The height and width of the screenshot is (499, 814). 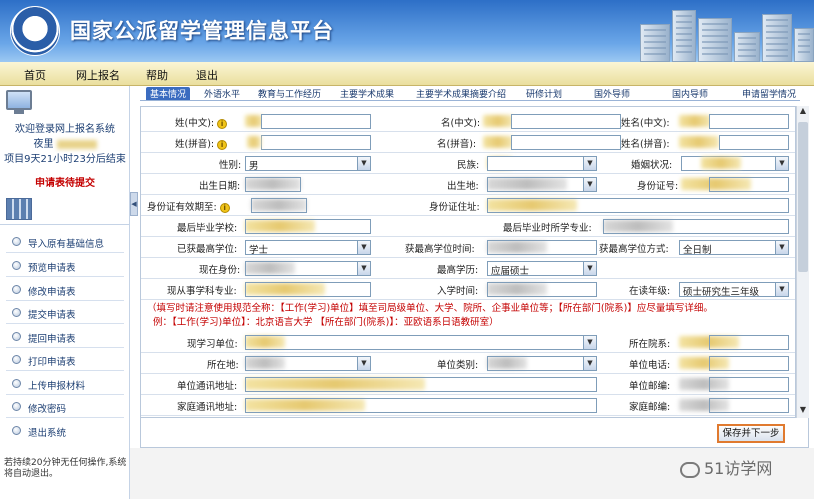 I want to click on surname-cn-input, so click(x=316, y=121).